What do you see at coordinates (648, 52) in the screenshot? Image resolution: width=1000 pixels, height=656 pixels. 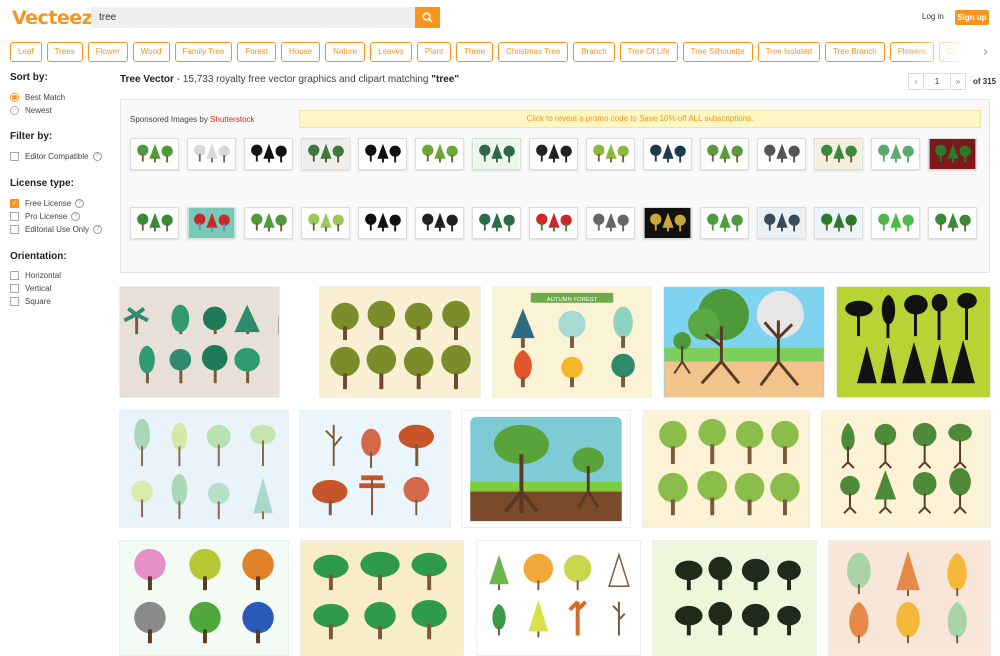 I see `tag-tree-of-life: Tree Of Life` at bounding box center [648, 52].